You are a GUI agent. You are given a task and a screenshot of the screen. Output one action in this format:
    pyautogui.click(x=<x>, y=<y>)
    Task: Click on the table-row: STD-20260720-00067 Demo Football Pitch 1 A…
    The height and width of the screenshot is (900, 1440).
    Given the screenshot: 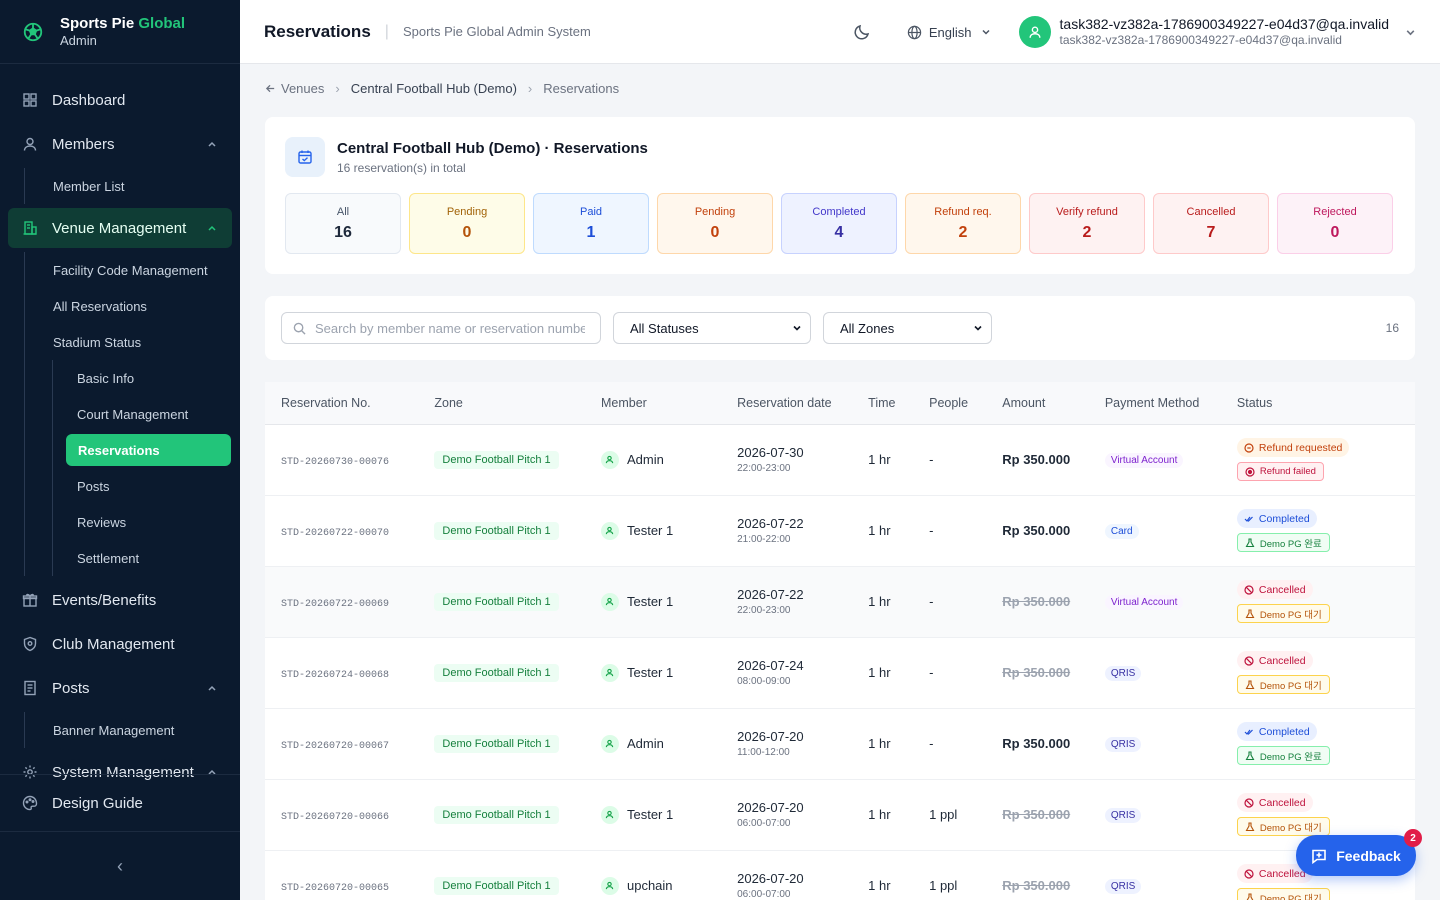 What is the action you would take?
    pyautogui.click(x=840, y=744)
    